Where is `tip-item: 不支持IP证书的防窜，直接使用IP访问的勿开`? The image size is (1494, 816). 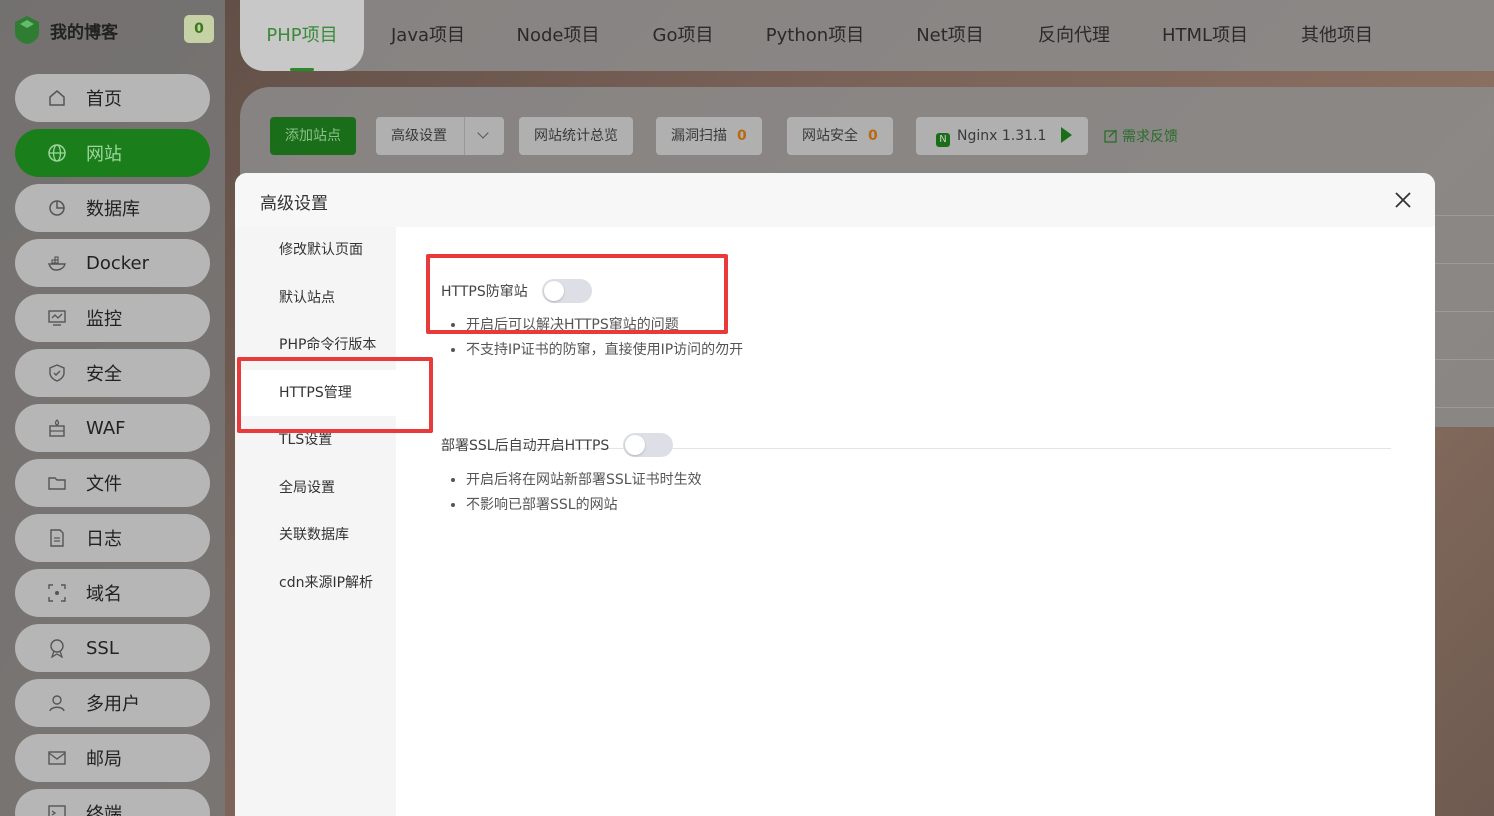 tip-item: 不支持IP证书的防窜，直接使用IP访问的勿开 is located at coordinates (604, 350).